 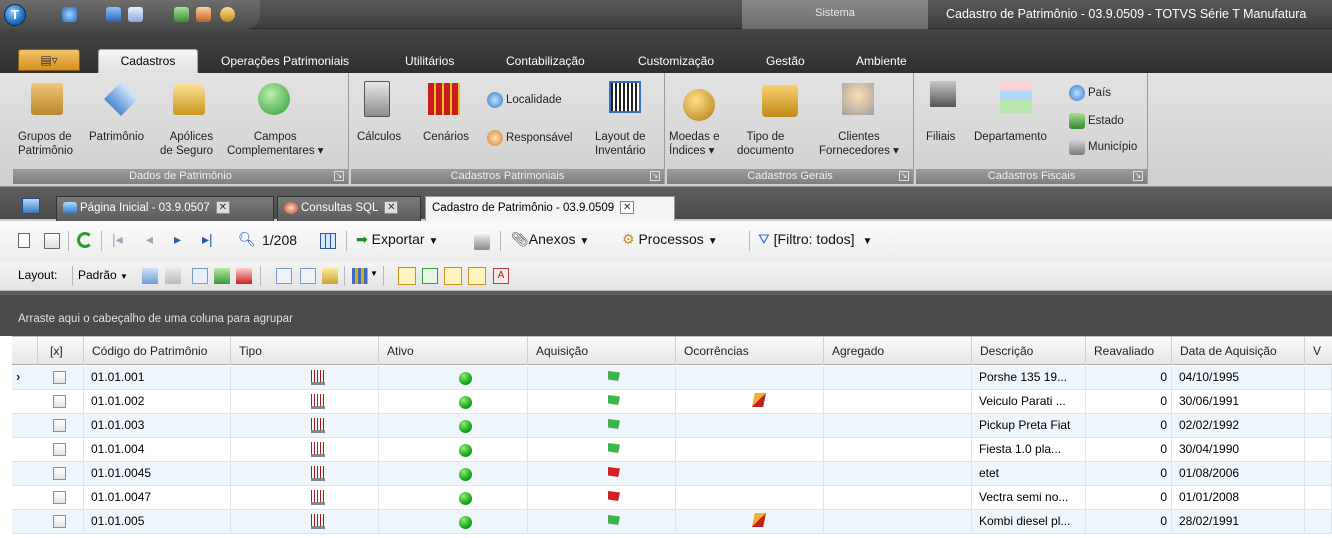 What do you see at coordinates (397, 239) in the screenshot?
I see `exportar-button: ➡ Exportar ▼` at bounding box center [397, 239].